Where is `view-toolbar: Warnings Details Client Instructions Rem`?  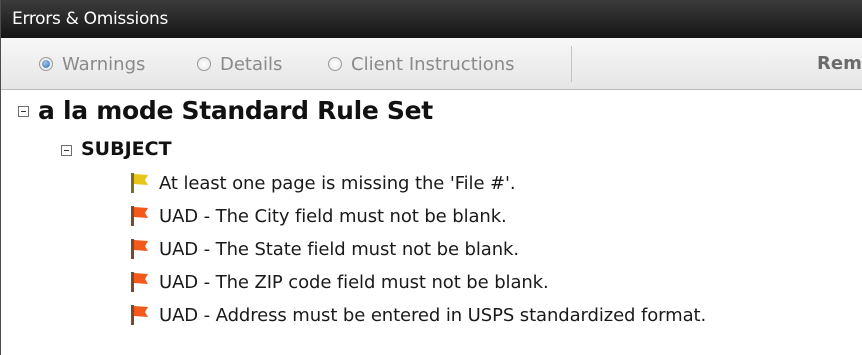
view-toolbar: Warnings Details Client Instructions Rem is located at coordinates (431, 64).